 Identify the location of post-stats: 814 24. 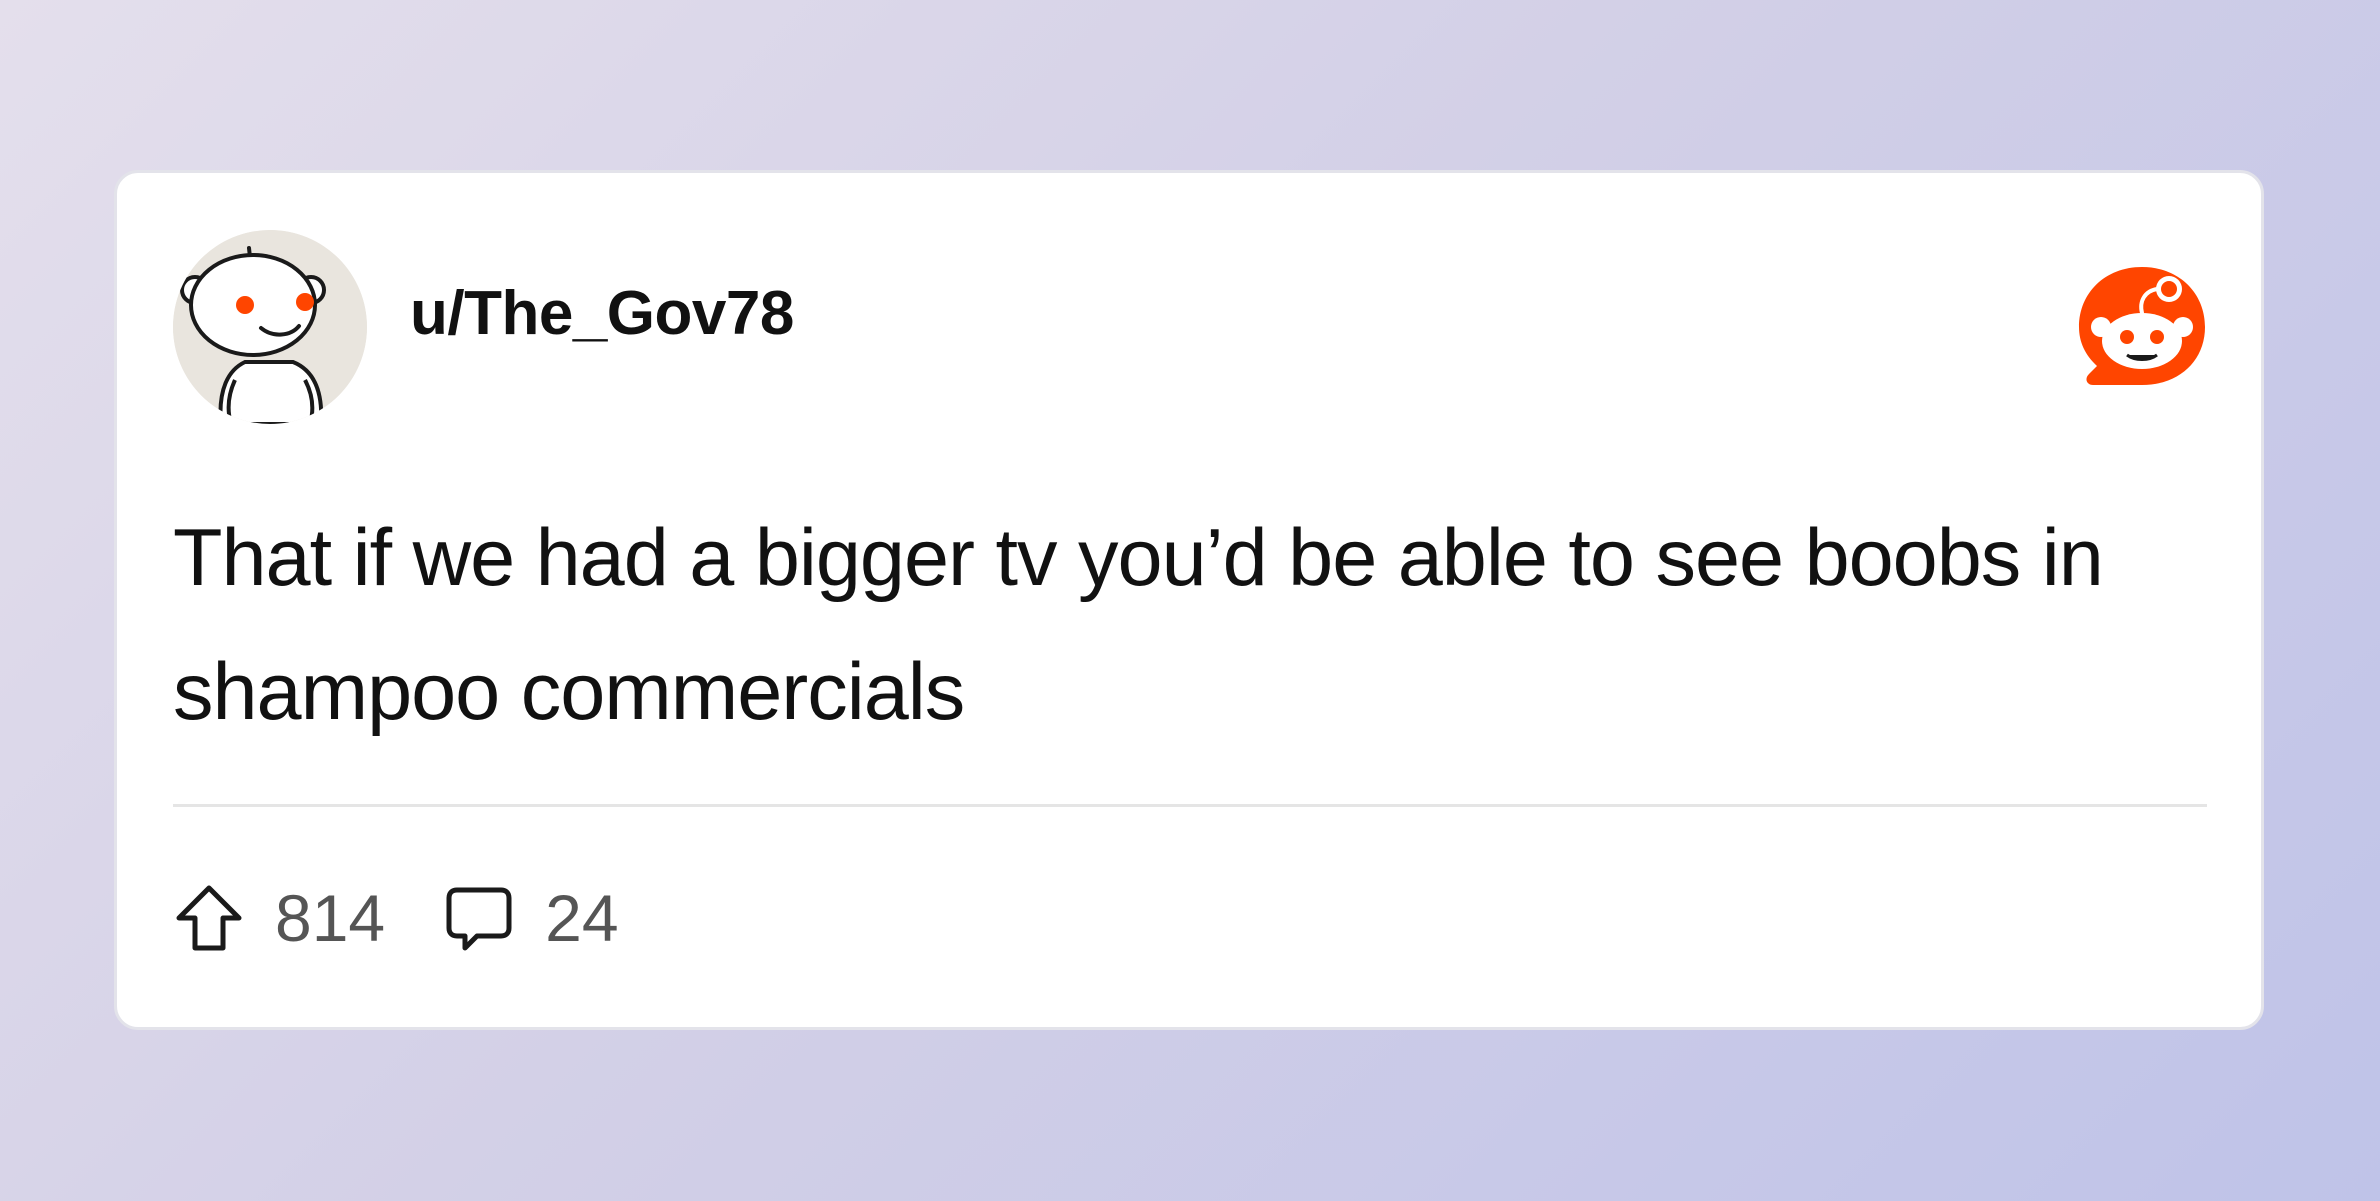
(425, 918).